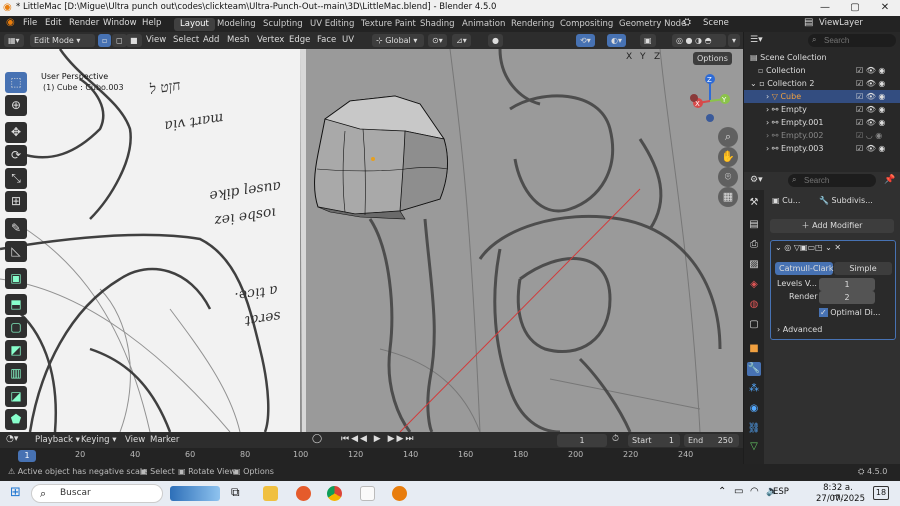 The width and height of the screenshot is (900, 506). Describe the element at coordinates (134, 40) in the screenshot. I see `face-select-icon: ■` at that location.